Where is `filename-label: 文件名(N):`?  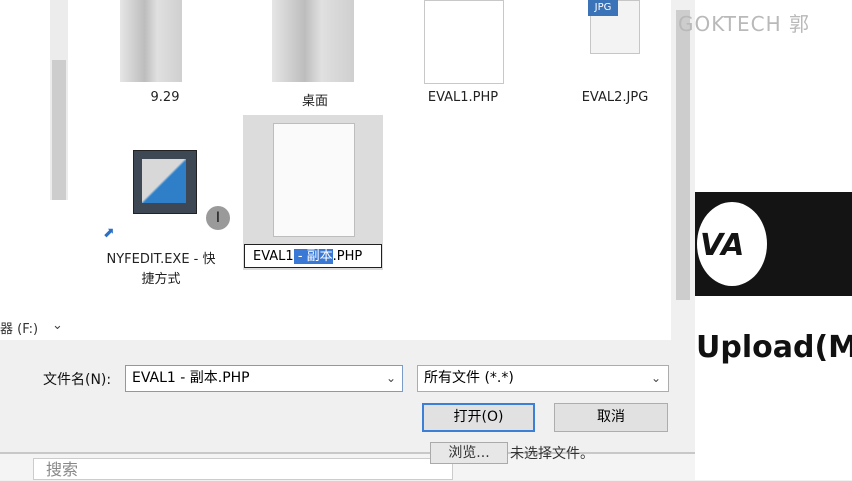
filename-label: 文件名(N): is located at coordinates (77, 380).